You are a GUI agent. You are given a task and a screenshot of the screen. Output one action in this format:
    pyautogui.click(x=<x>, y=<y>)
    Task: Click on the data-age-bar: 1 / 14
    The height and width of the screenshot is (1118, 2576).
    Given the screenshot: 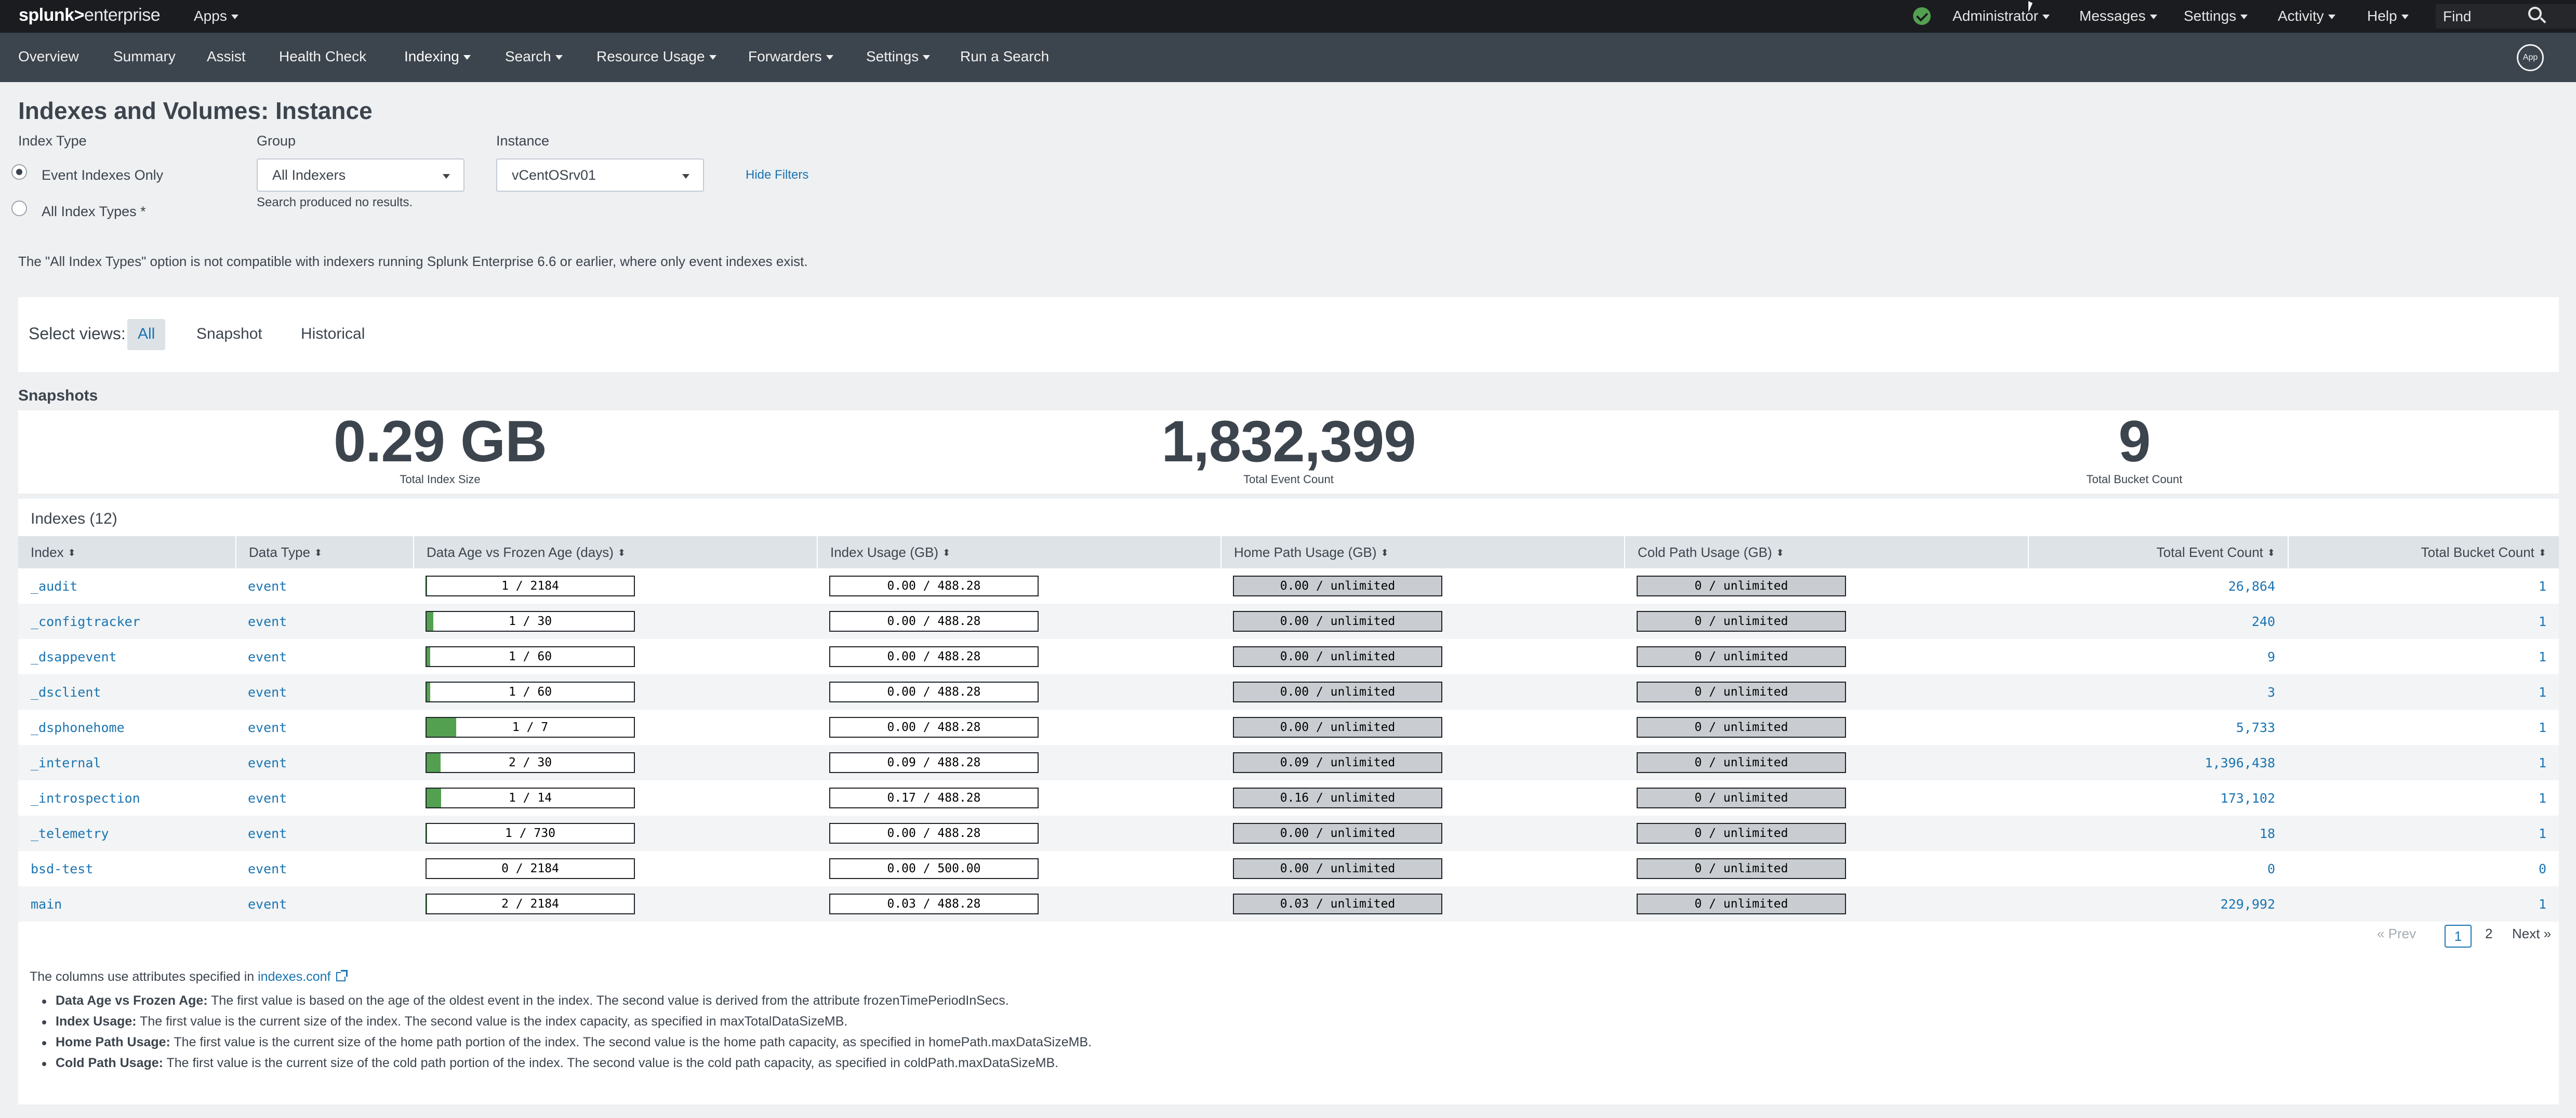 What is the action you would take?
    pyautogui.click(x=530, y=798)
    